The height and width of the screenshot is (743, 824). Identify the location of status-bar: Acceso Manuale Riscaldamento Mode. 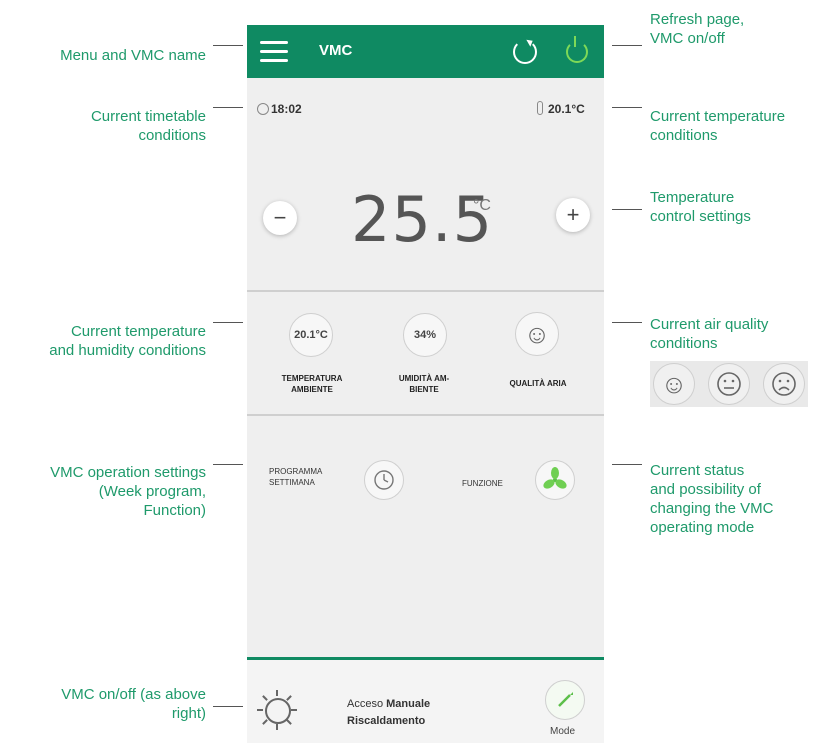
(425, 700).